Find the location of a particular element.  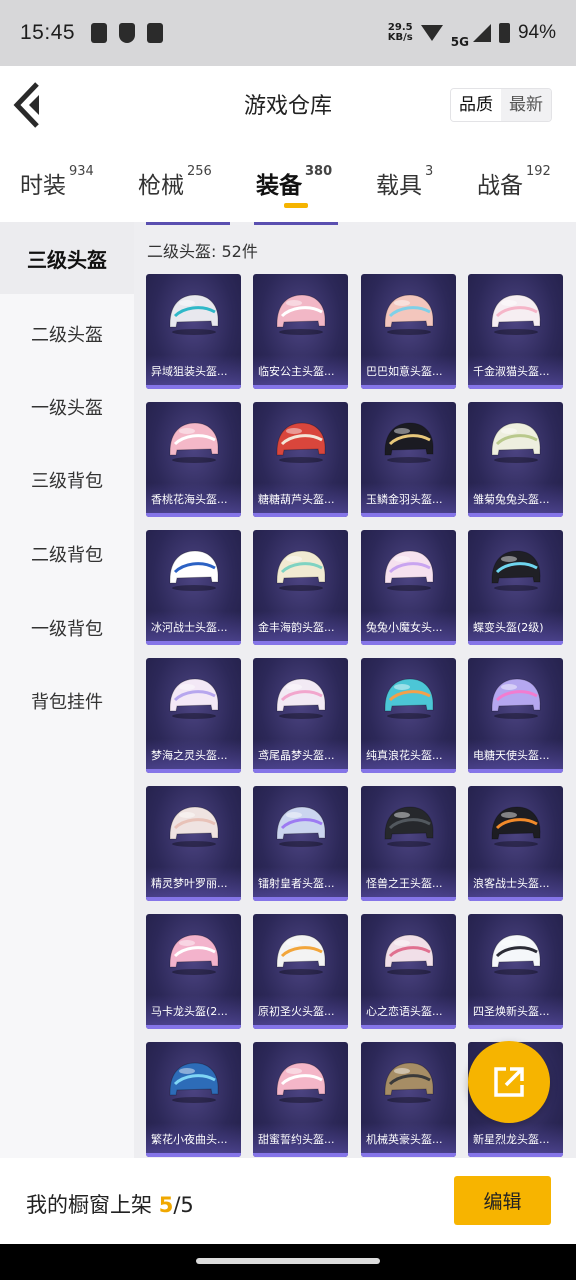

network-type: 5G is located at coordinates (459, 42).